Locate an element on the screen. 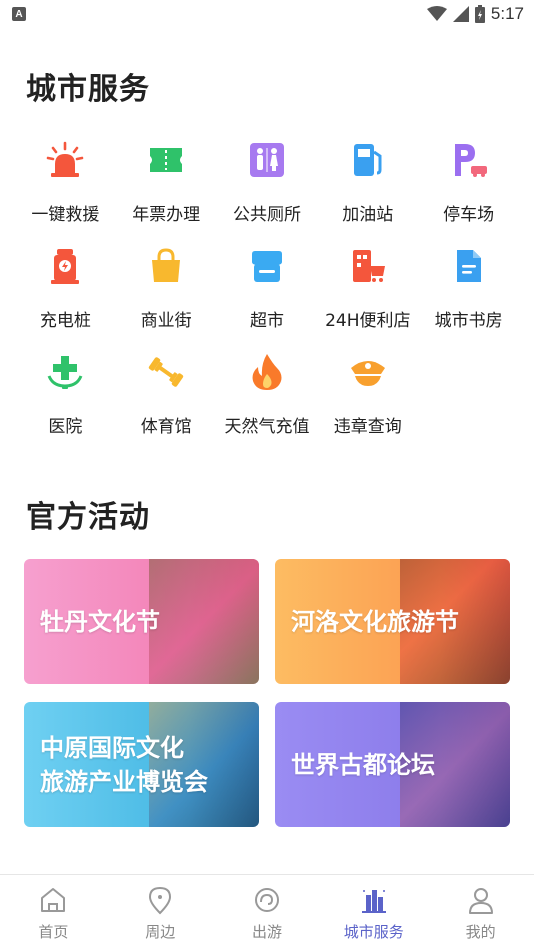 The image size is (534, 950). service-emergency-rescue: 一键救援 is located at coordinates (65, 193).